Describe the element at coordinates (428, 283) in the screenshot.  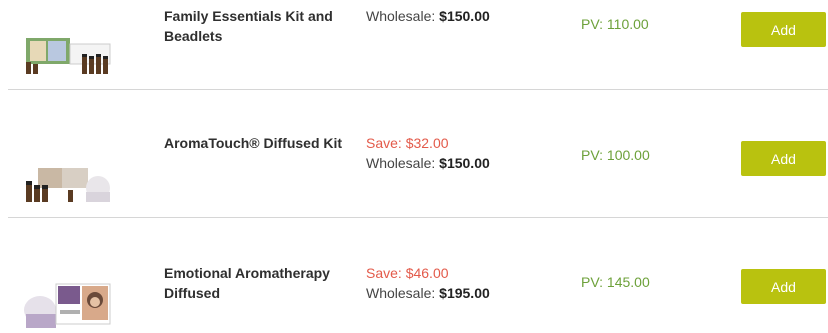
I see `price-block: Save: $46.00 Wholesale: $195.00` at that location.